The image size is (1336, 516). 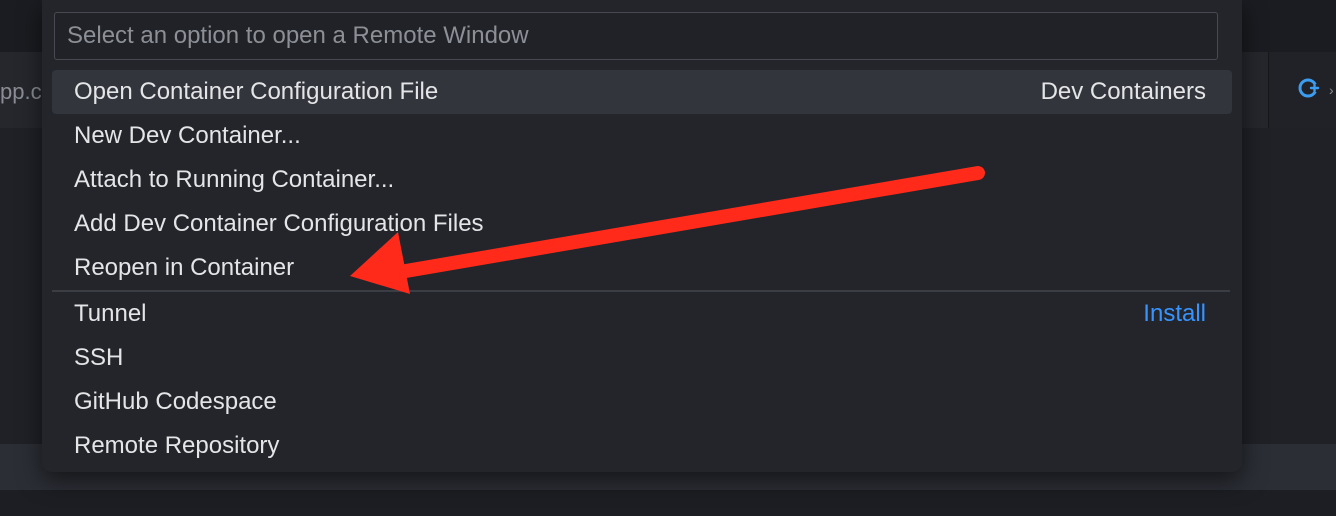 I want to click on copilot-icon, so click(x=1309, y=88).